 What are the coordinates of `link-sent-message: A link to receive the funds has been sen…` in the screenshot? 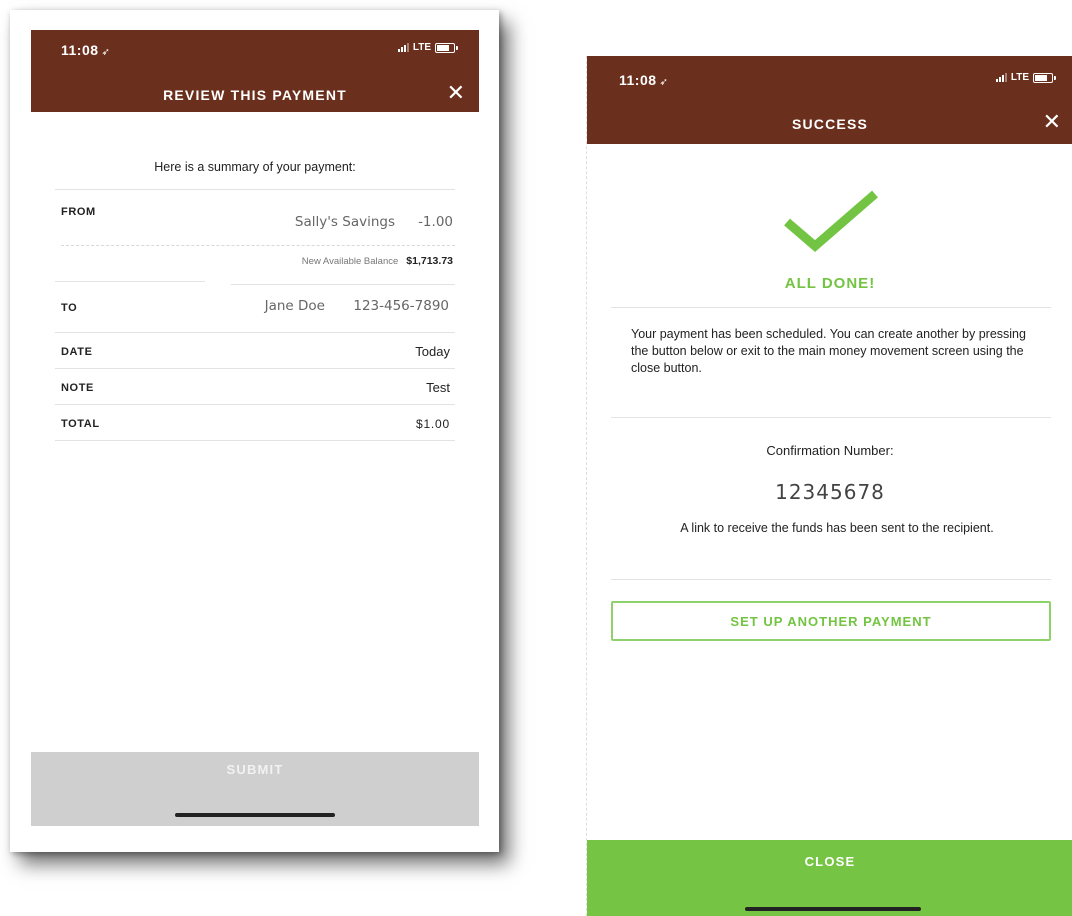 It's located at (837, 528).